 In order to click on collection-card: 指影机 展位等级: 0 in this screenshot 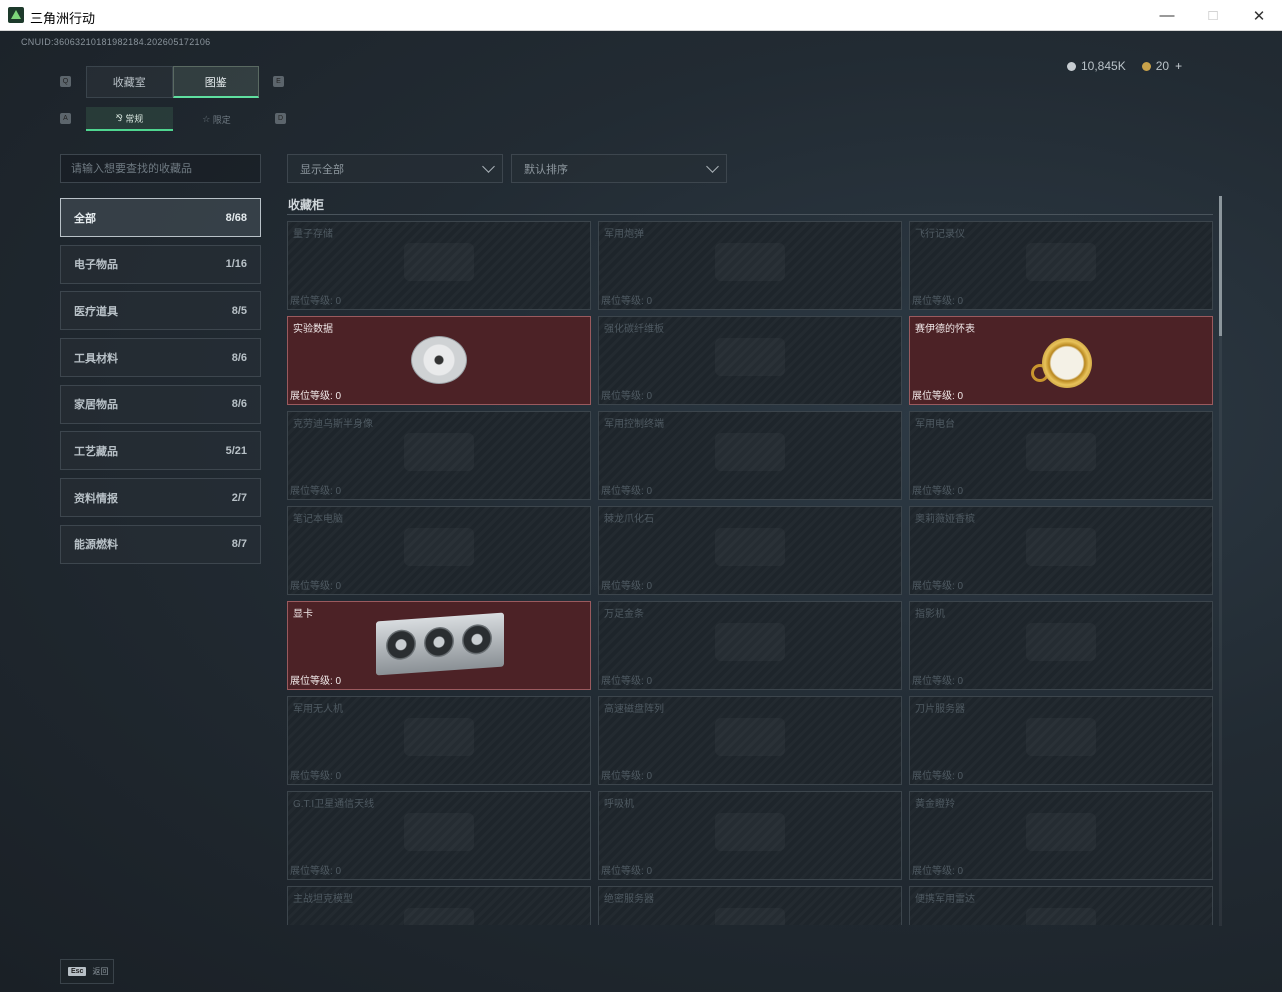, I will do `click(1061, 645)`.